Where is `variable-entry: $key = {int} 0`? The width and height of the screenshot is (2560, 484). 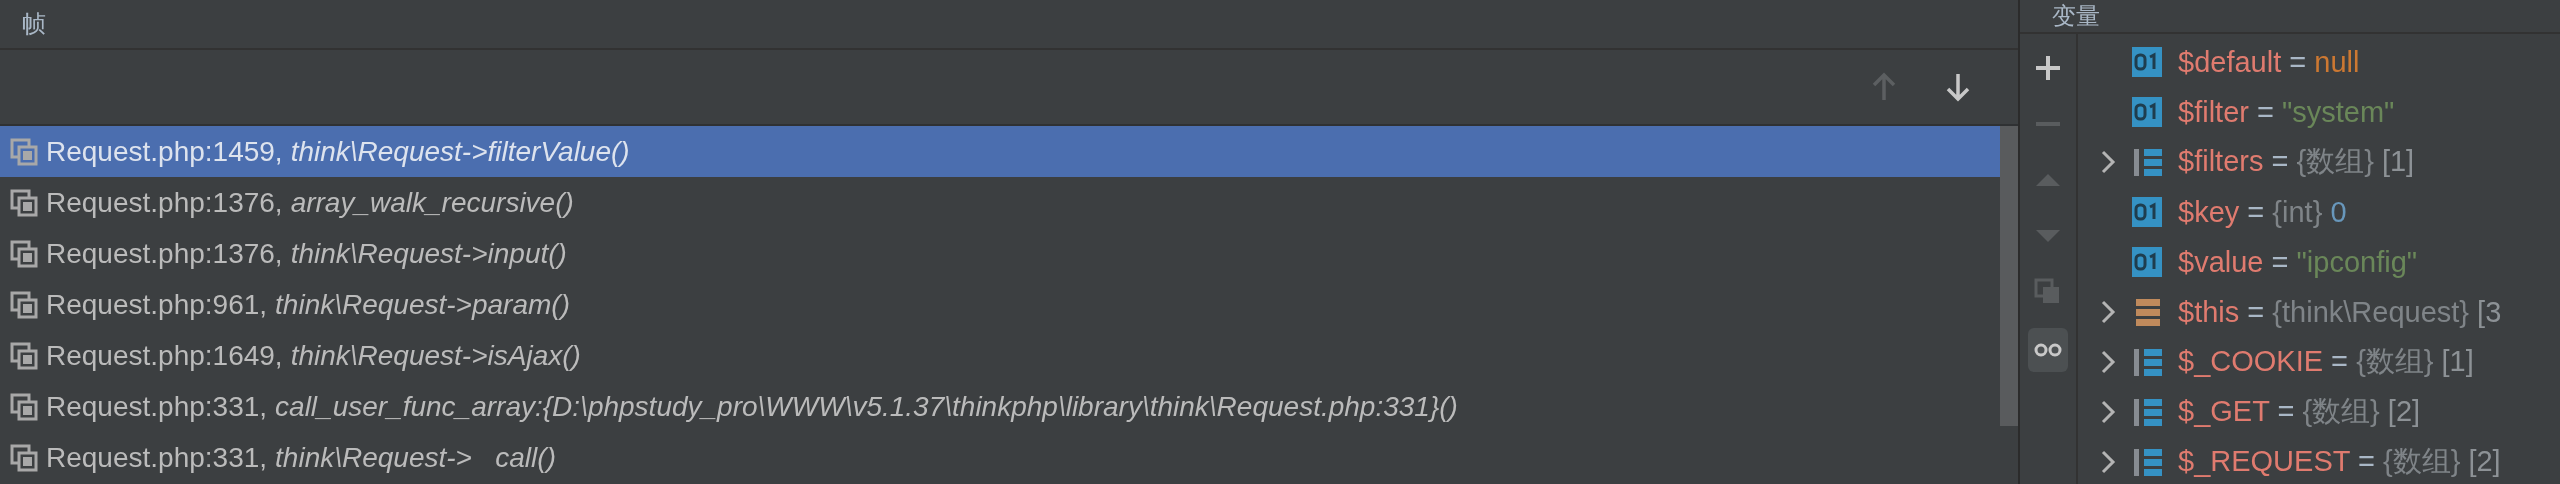 variable-entry: $key = {int} 0 is located at coordinates (2262, 212).